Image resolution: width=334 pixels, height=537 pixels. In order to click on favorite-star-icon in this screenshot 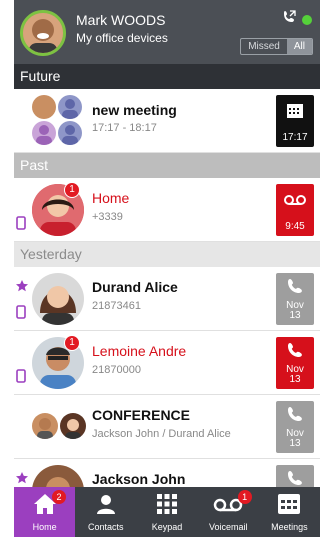, I will do `click(22, 288)`.